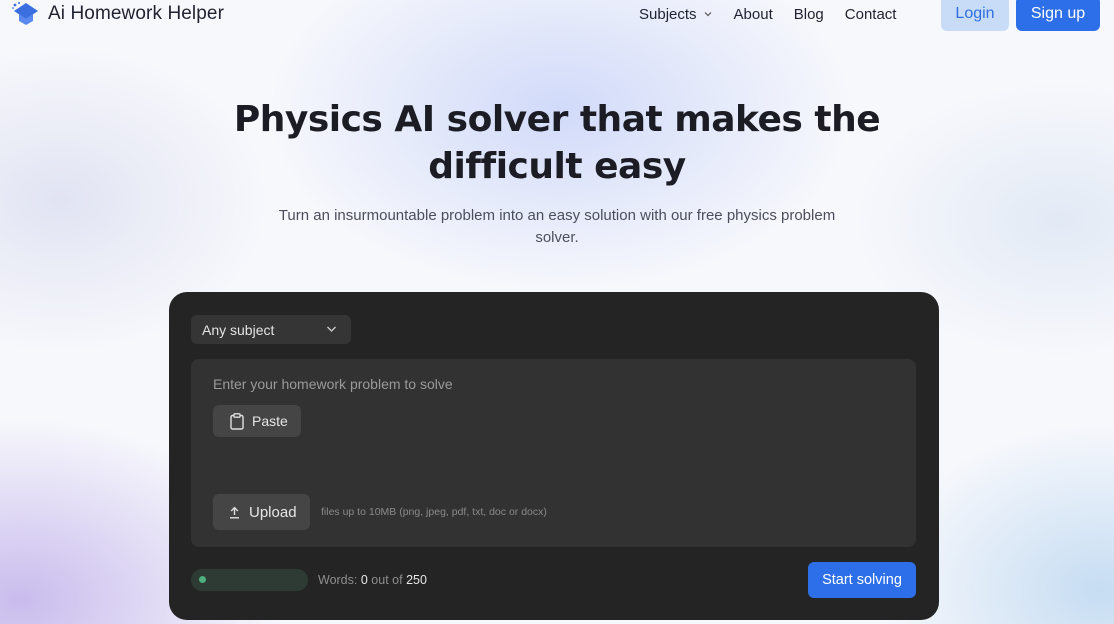 The width and height of the screenshot is (1114, 624). I want to click on word-count-current: 0, so click(364, 580).